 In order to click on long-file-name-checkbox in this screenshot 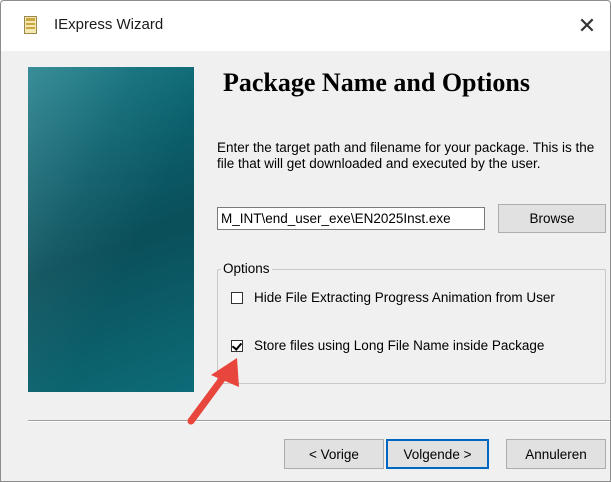, I will do `click(237, 345)`.